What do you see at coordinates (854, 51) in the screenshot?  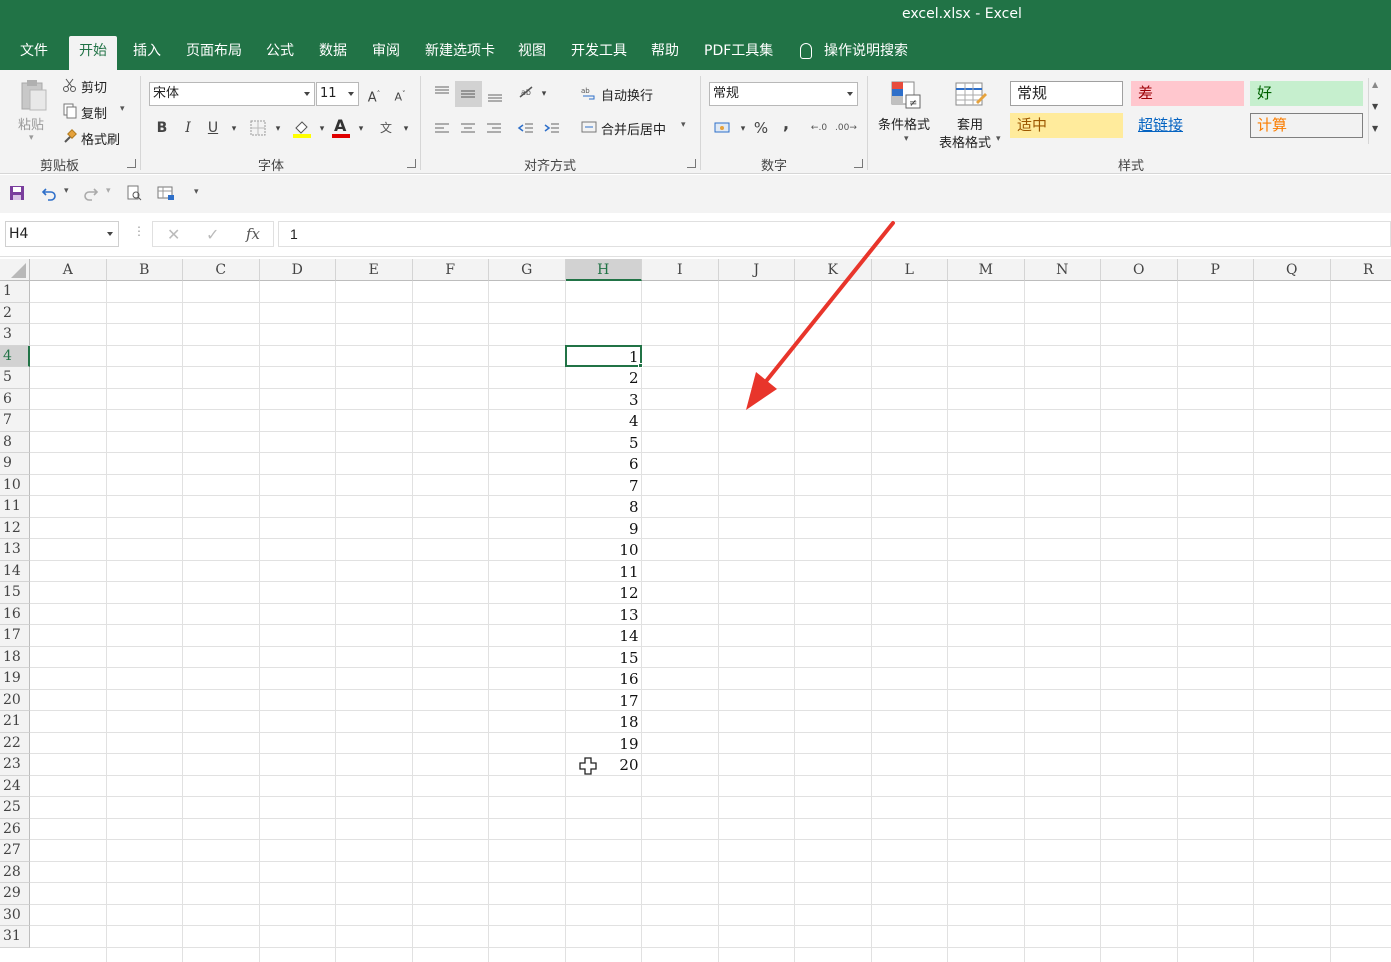 I see `tell-me-search: 操作说明搜索` at bounding box center [854, 51].